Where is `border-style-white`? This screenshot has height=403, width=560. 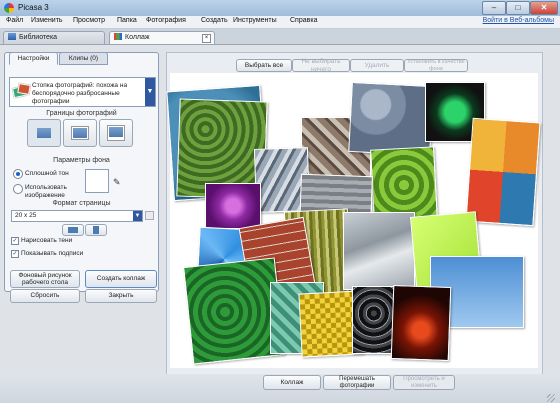 border-style-white is located at coordinates (80, 133).